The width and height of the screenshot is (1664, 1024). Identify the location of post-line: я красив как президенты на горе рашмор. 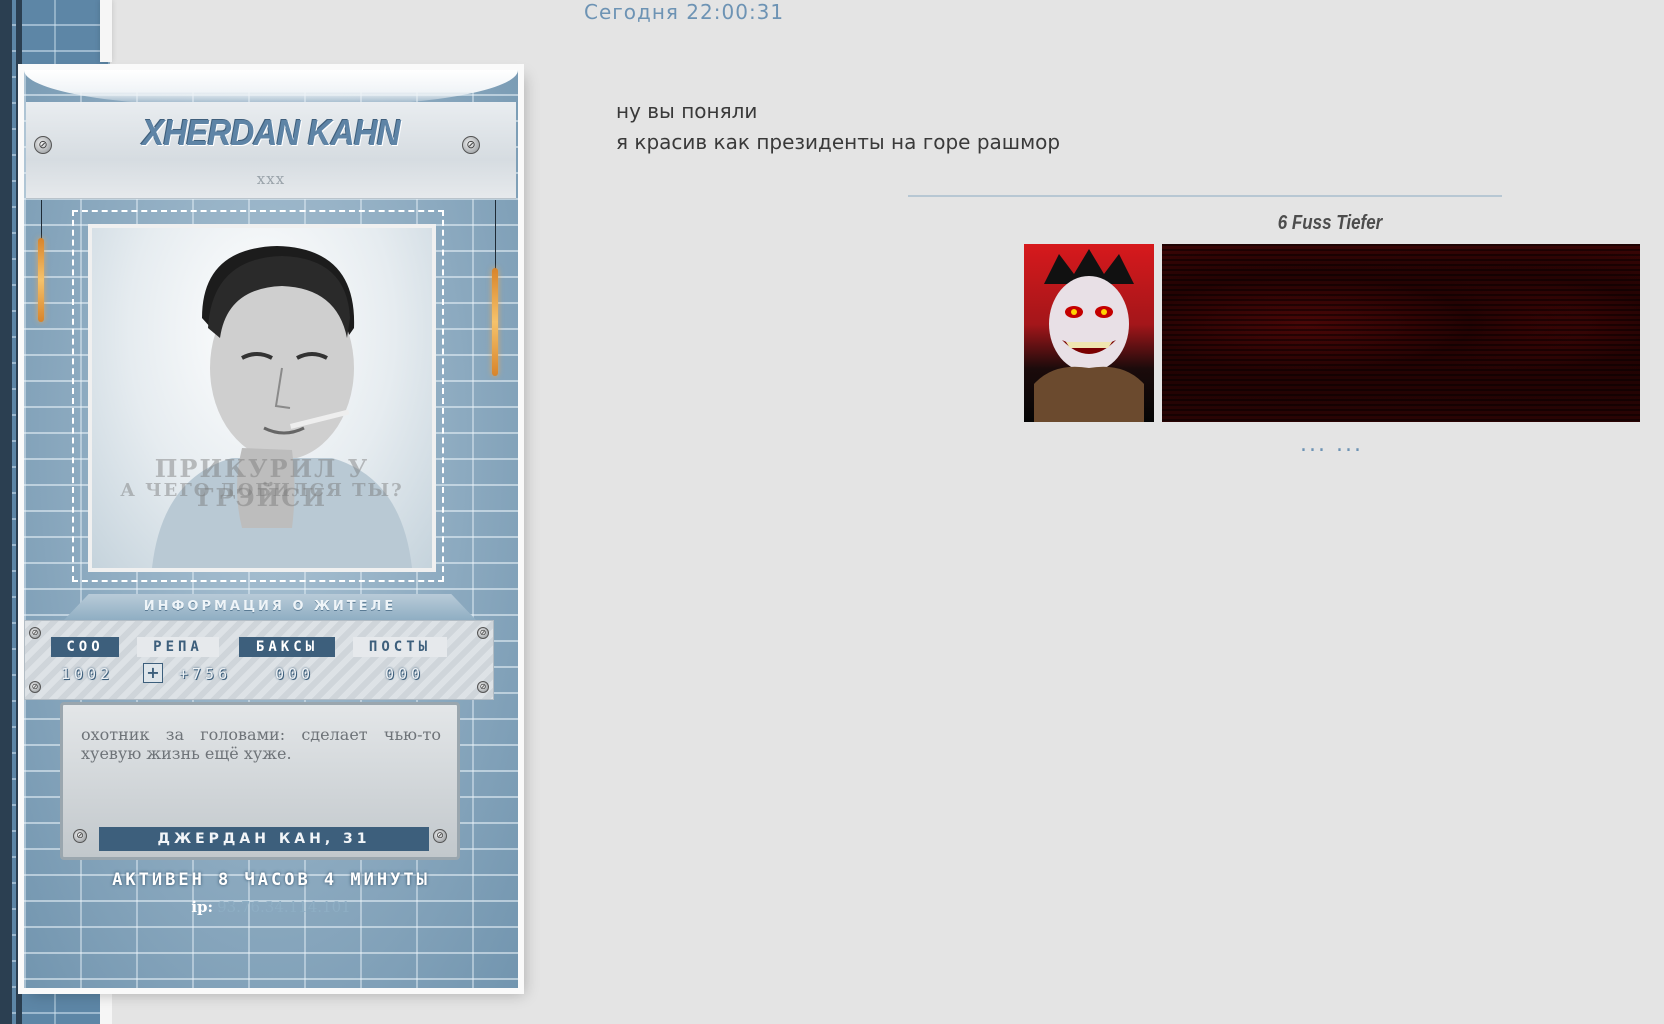
(838, 142).